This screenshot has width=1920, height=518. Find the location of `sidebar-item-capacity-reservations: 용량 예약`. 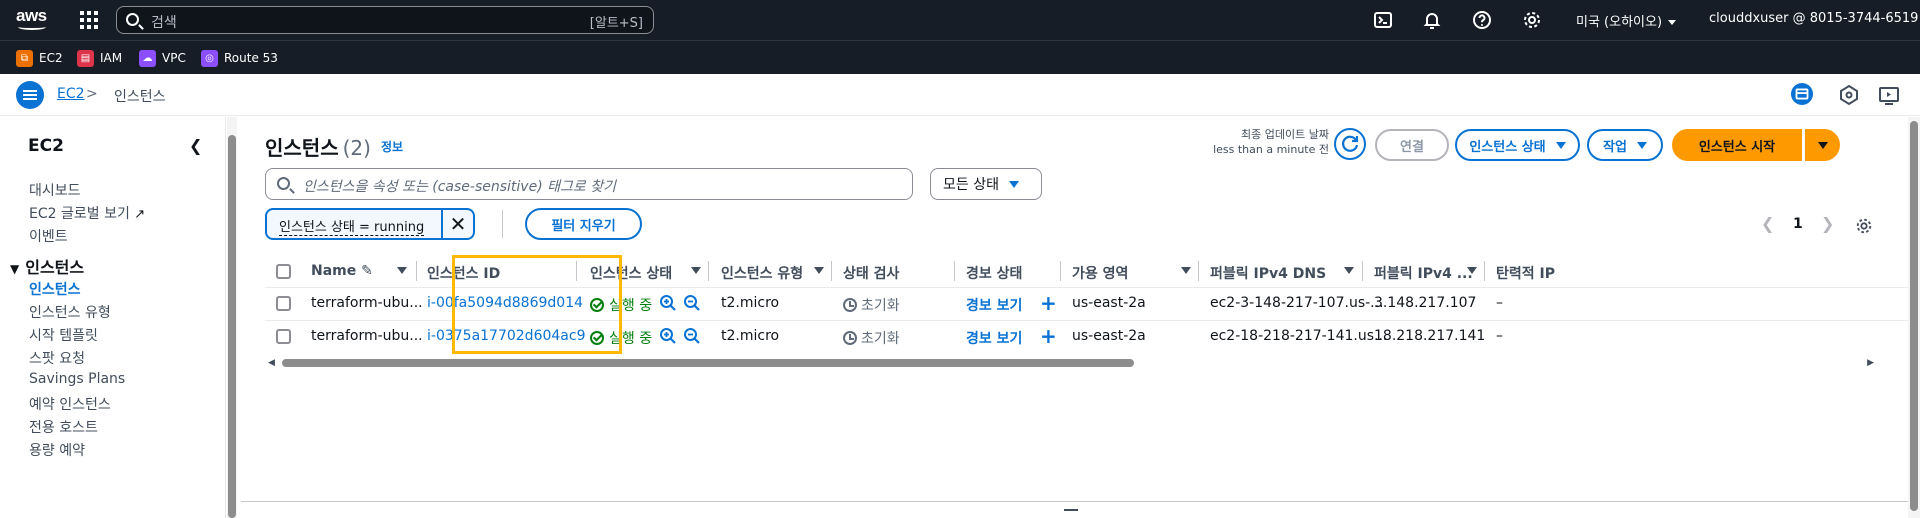

sidebar-item-capacity-reservations: 용량 예약 is located at coordinates (57, 450).